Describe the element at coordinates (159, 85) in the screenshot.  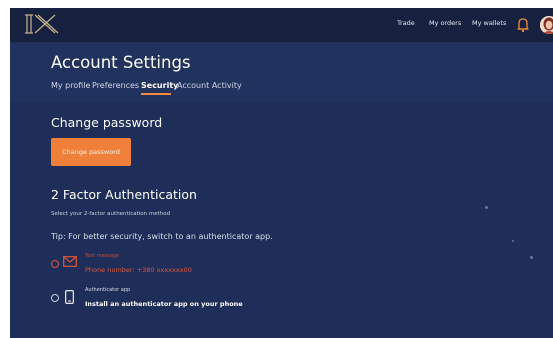
I see `tab-security: Security` at that location.